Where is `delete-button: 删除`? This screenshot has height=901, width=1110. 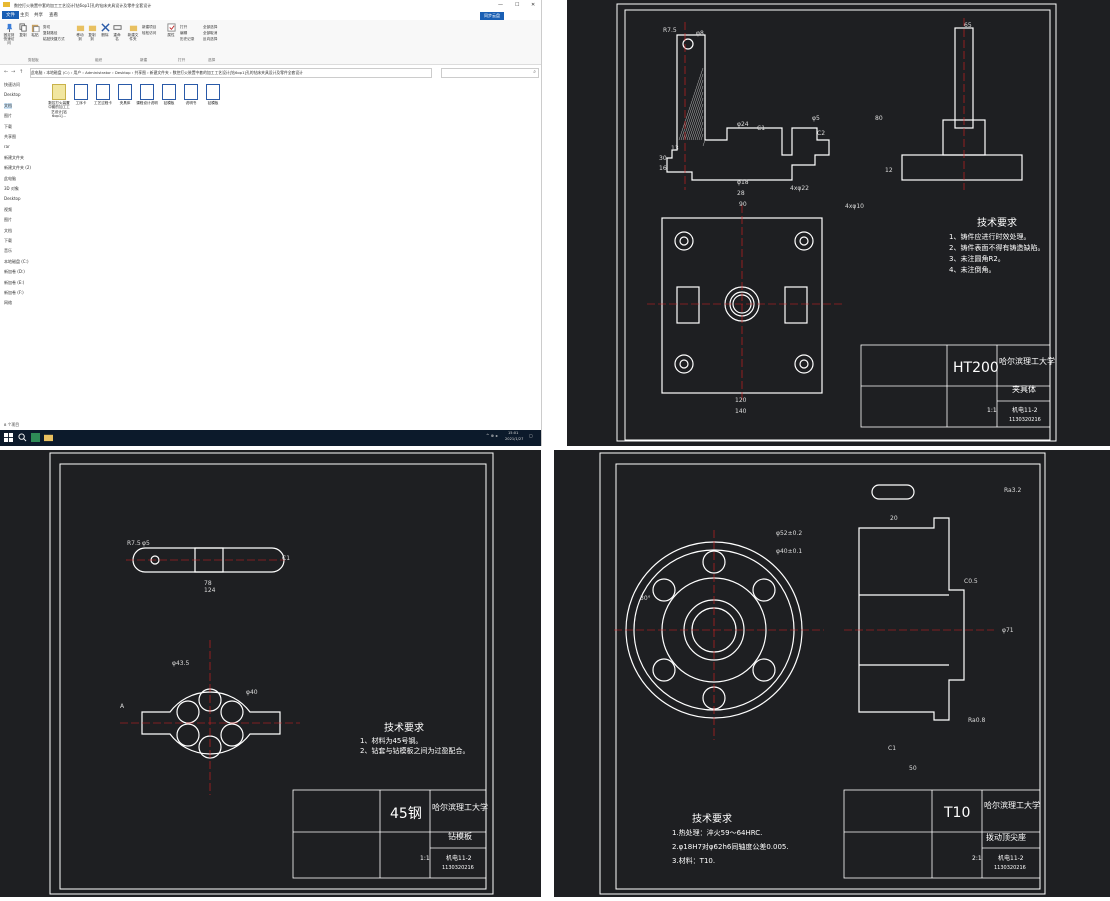 delete-button: 删除 is located at coordinates (105, 30).